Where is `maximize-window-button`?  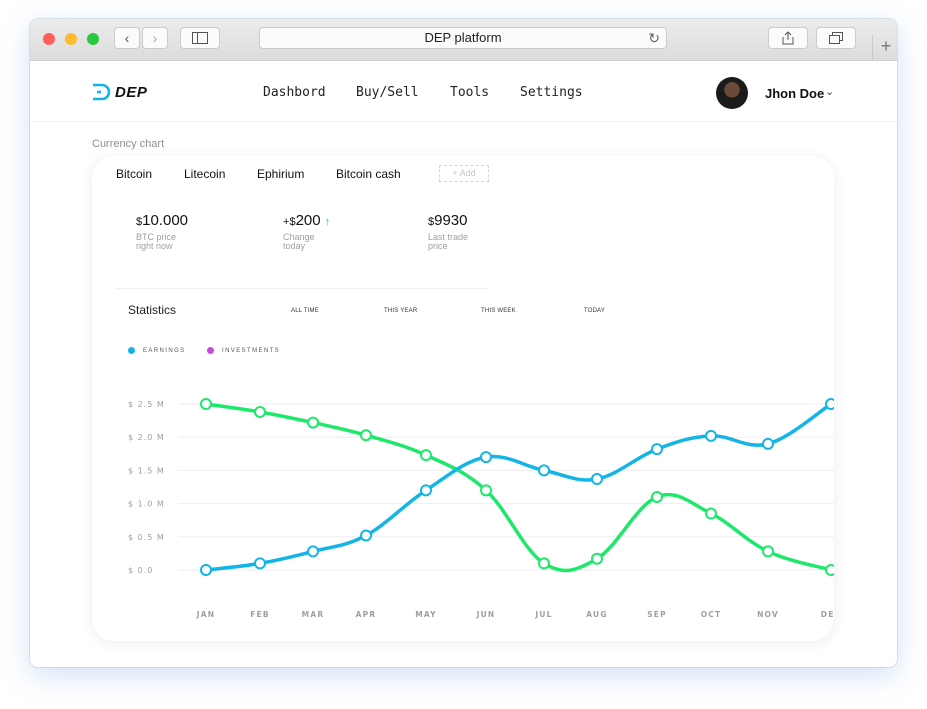 maximize-window-button is located at coordinates (93, 39).